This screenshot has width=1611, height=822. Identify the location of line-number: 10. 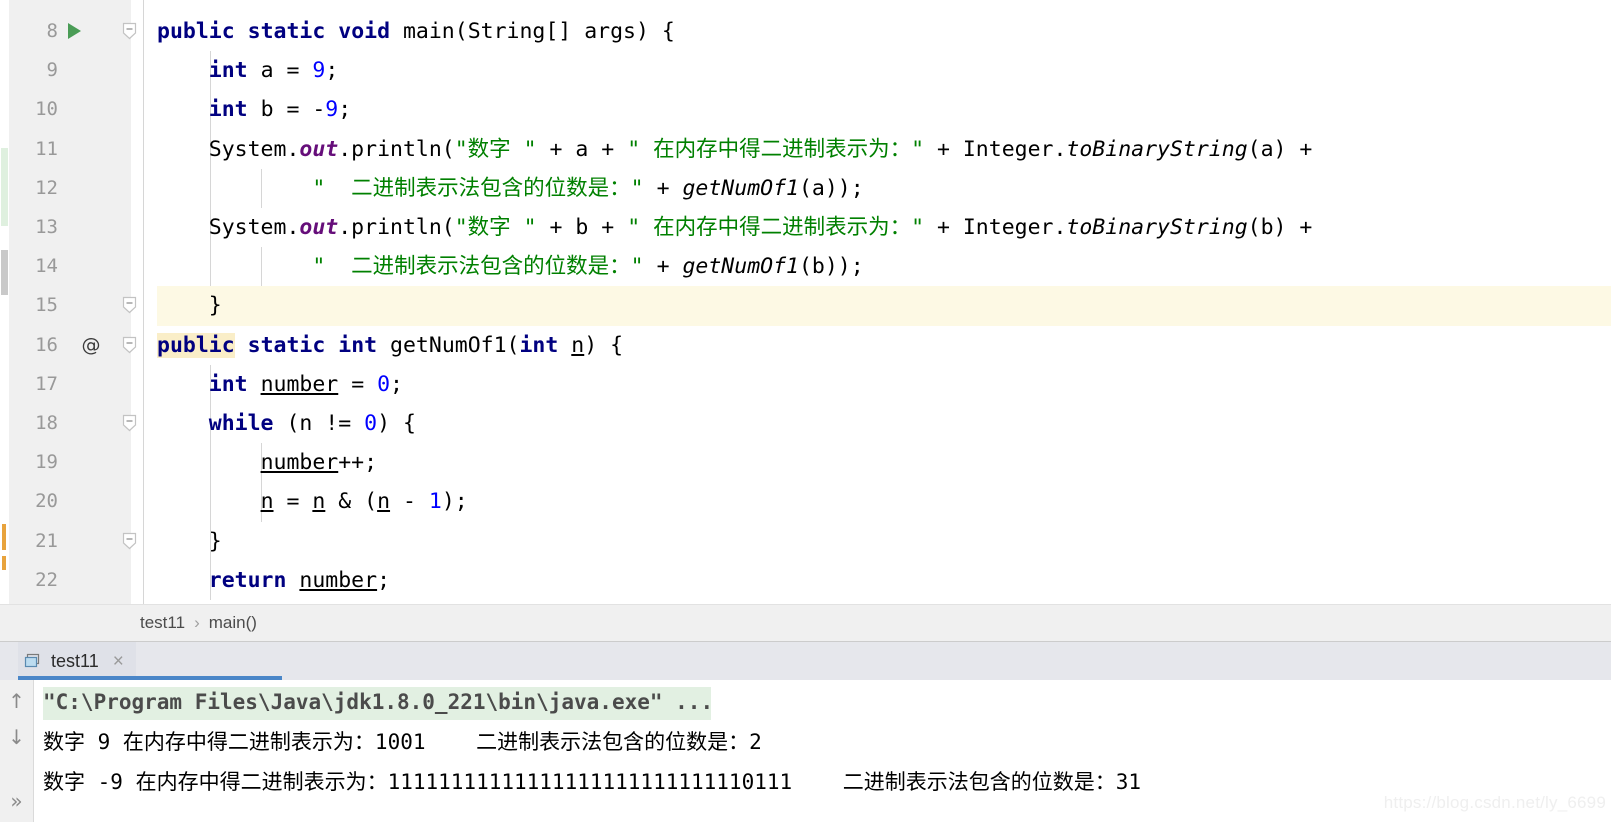
(46, 109).